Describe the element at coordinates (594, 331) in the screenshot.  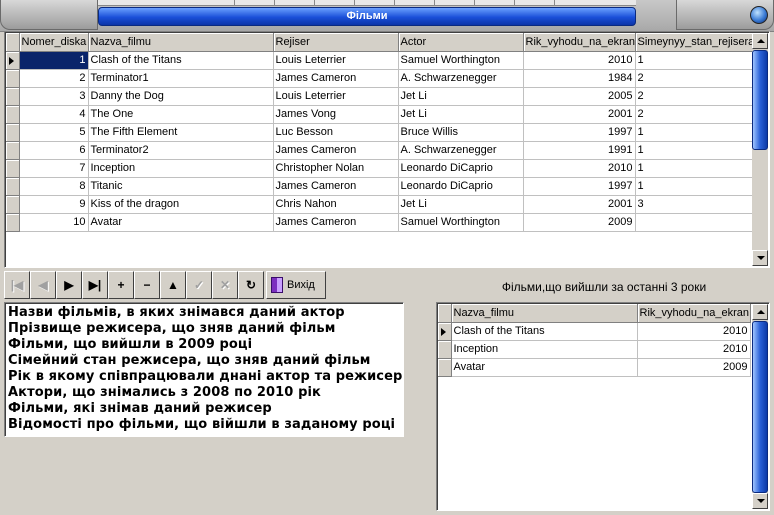
I see `table-row: Clash of the Titans 2010` at that location.